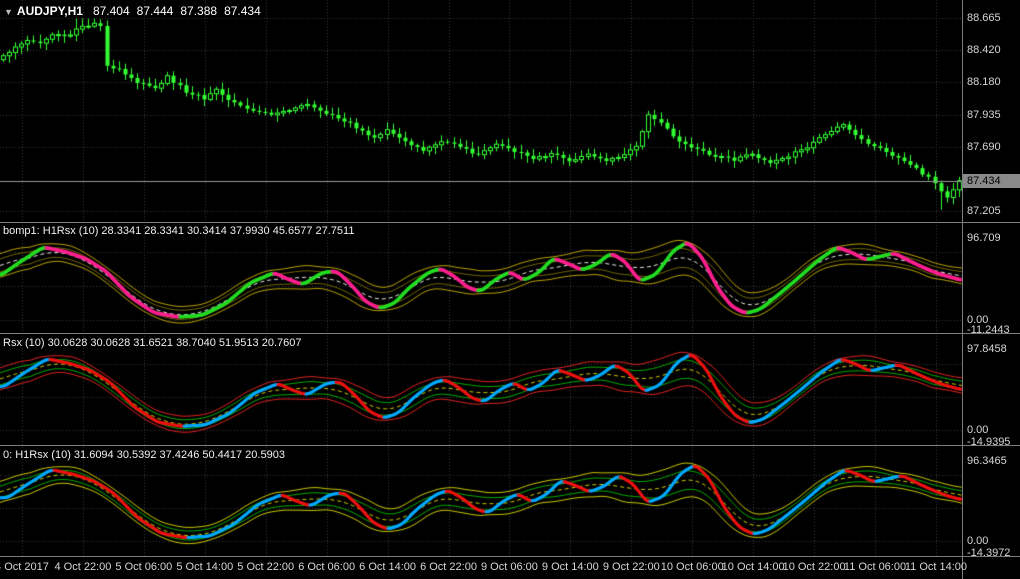 This screenshot has width=1020, height=579. I want to click on indicator-axis-min-label: -11.2443, so click(988, 330).